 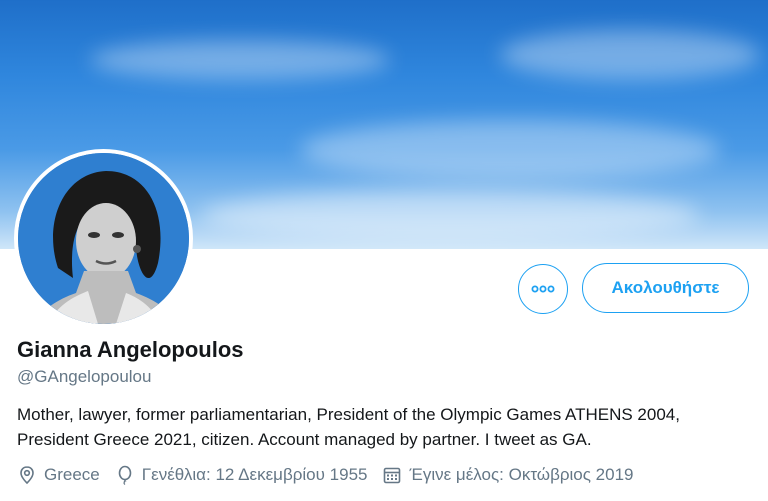 I want to click on joined-text: Έγινε μέλος: Οκτώβριος 2019, so click(x=521, y=474).